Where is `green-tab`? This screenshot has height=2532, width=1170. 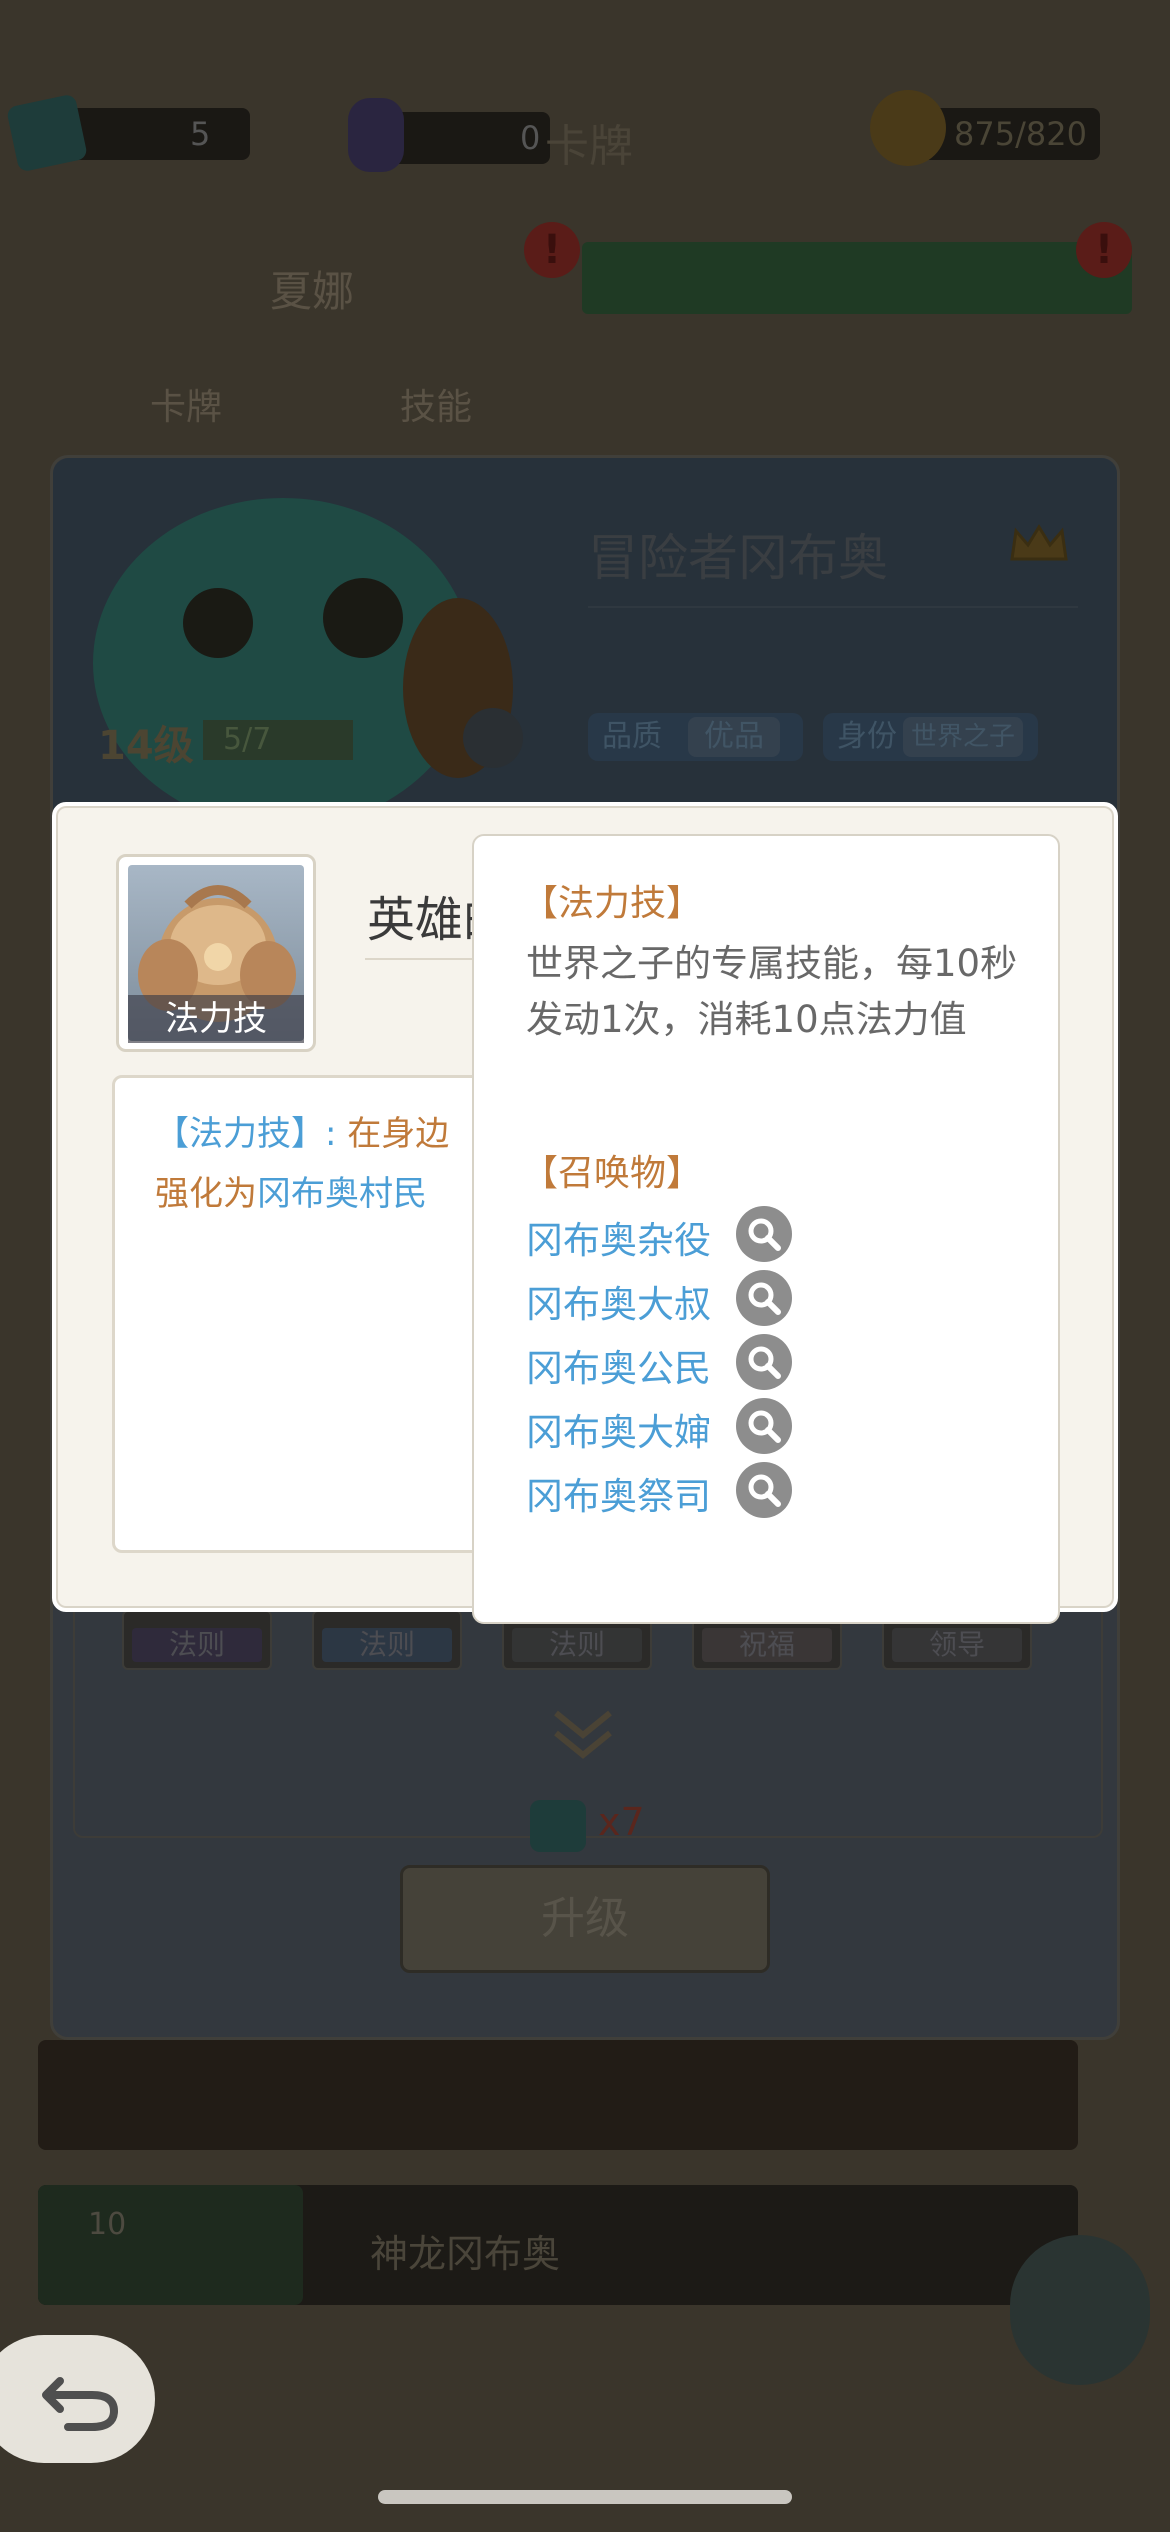 green-tab is located at coordinates (857, 278).